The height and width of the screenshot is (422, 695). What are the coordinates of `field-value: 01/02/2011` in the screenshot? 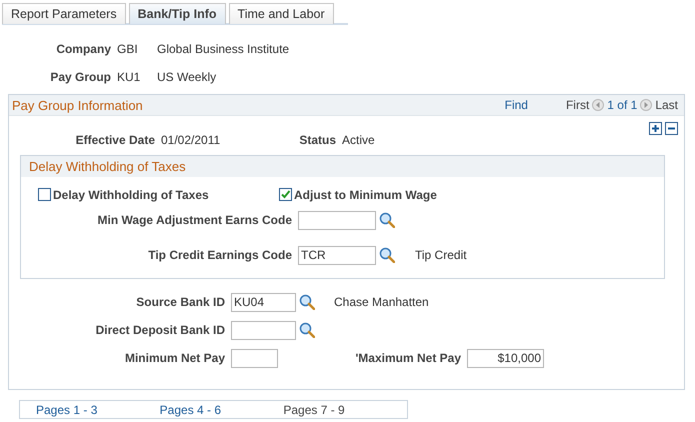 It's located at (191, 140).